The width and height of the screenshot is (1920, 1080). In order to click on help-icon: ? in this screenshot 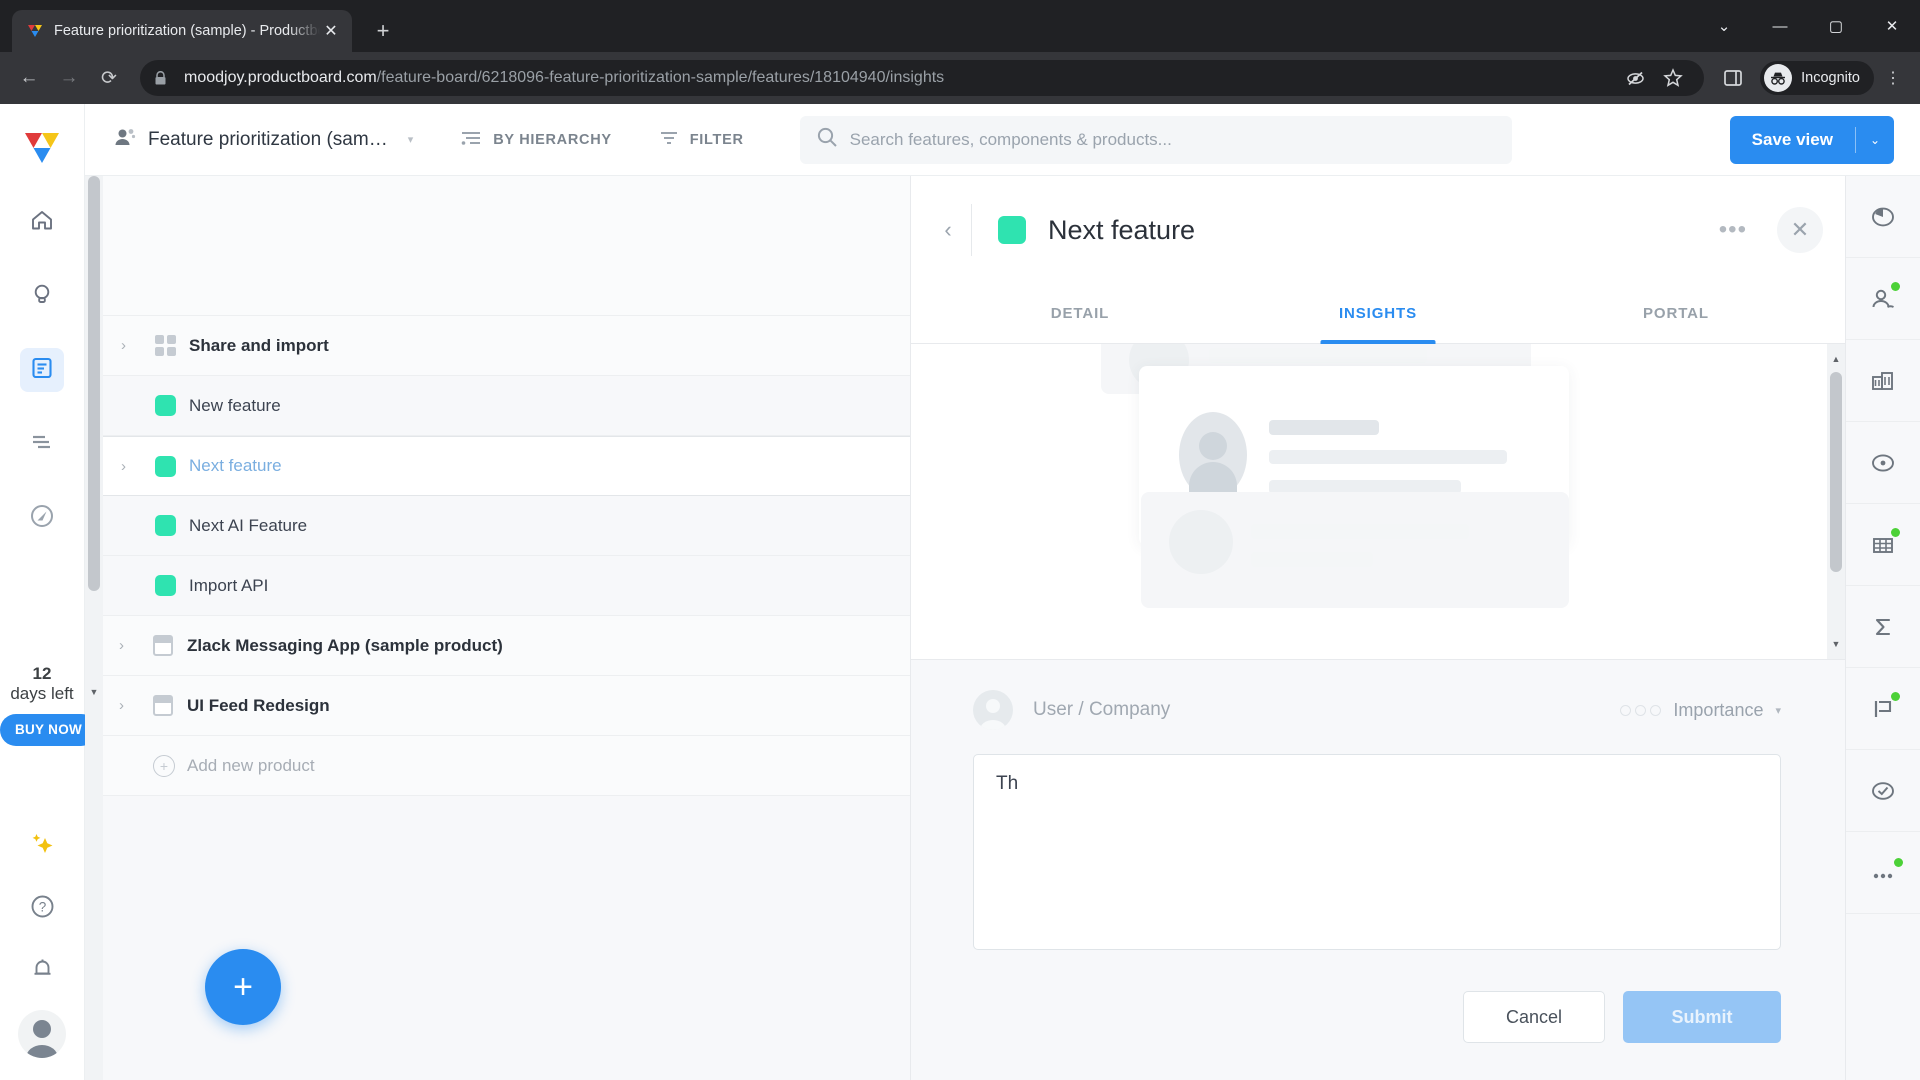, I will do `click(42, 906)`.